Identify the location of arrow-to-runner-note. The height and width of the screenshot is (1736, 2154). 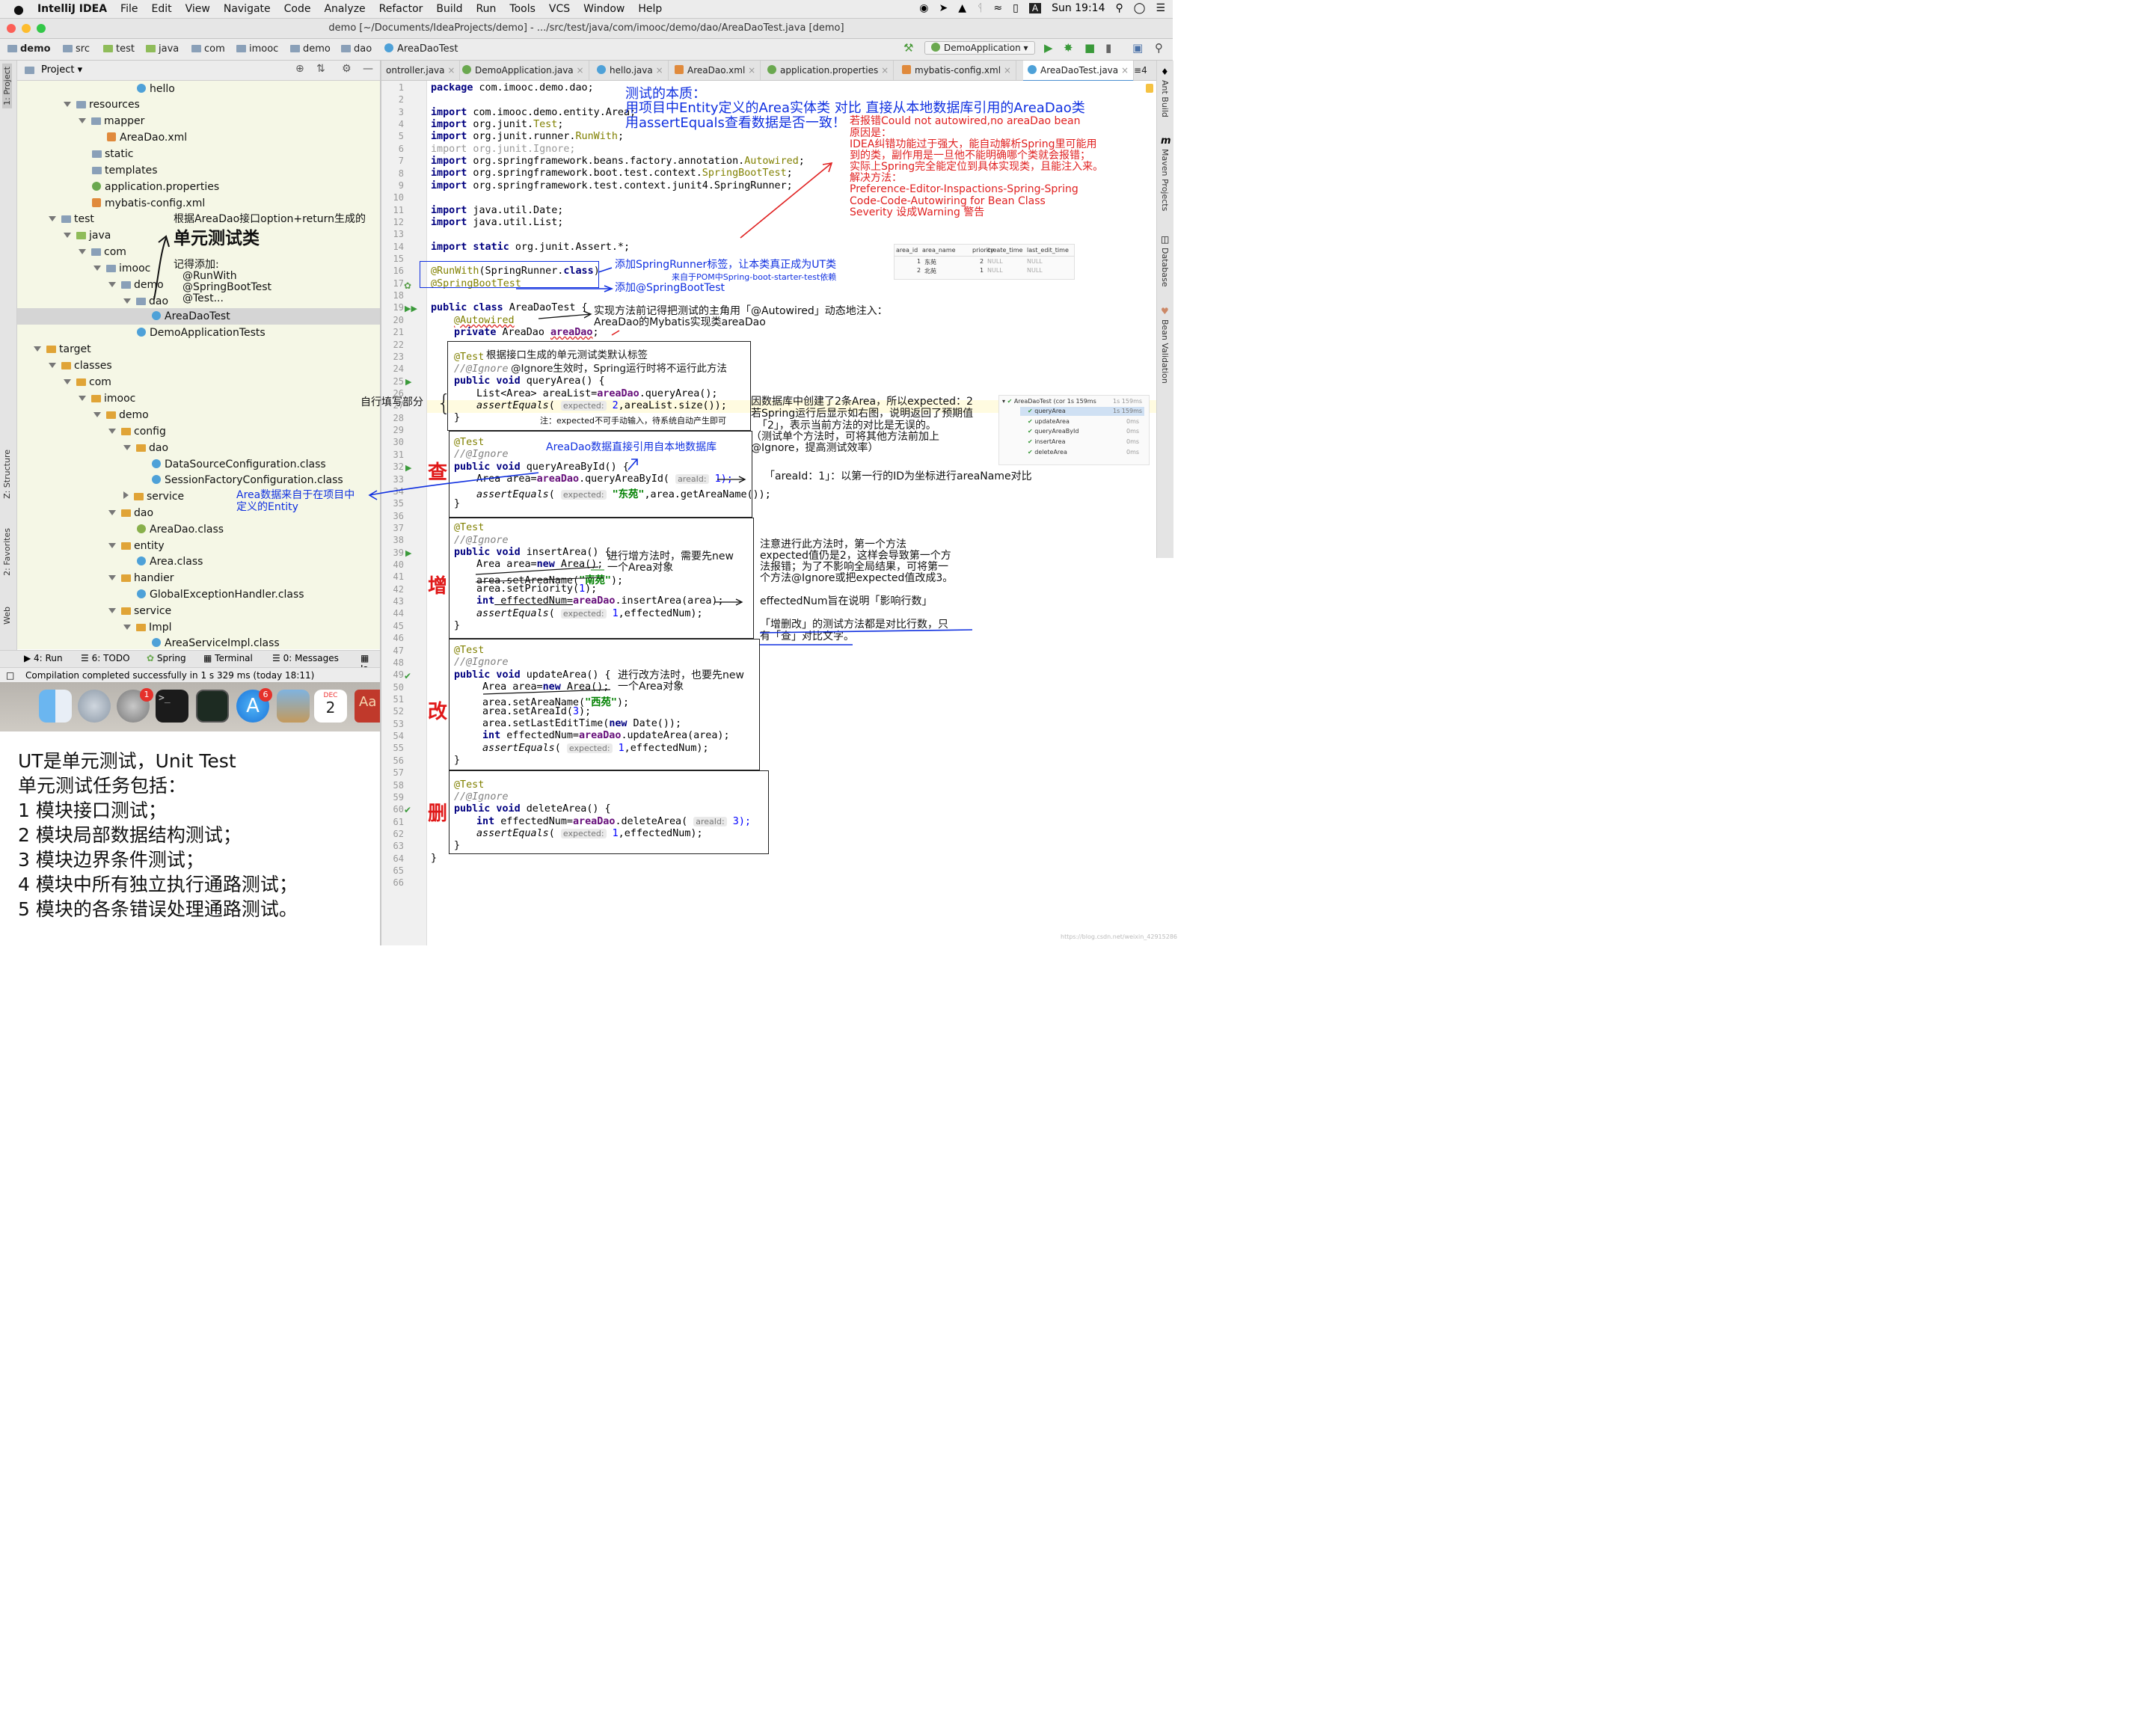
(605, 270).